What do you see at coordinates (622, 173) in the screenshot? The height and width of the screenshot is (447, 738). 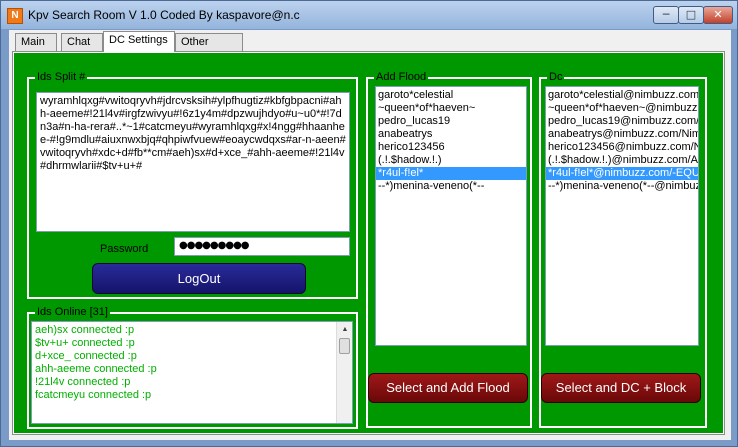 I see `list-item-selected: *r4ul-f!el*@nimbuzz.com/-EQUI` at bounding box center [622, 173].